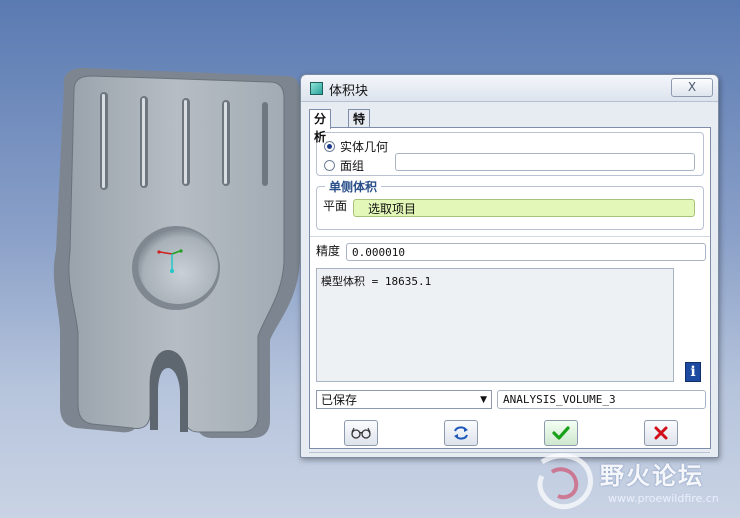 This screenshot has width=740, height=518. What do you see at coordinates (359, 126) in the screenshot?
I see `tab-feature: 特征` at bounding box center [359, 126].